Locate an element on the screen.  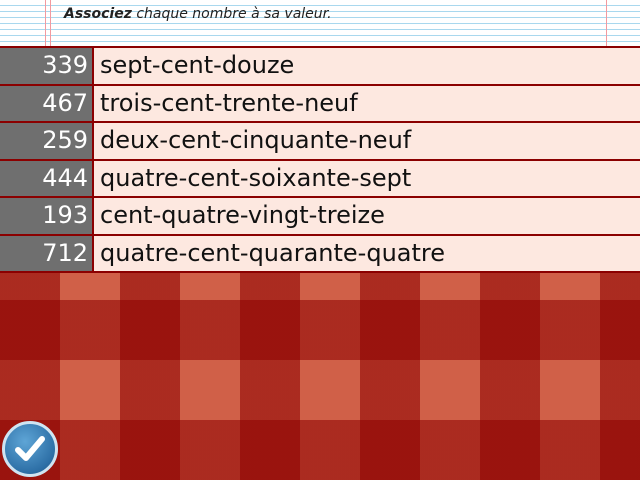
matching-row: 467 trois-cent-trente-neuf is located at coordinates (320, 102).